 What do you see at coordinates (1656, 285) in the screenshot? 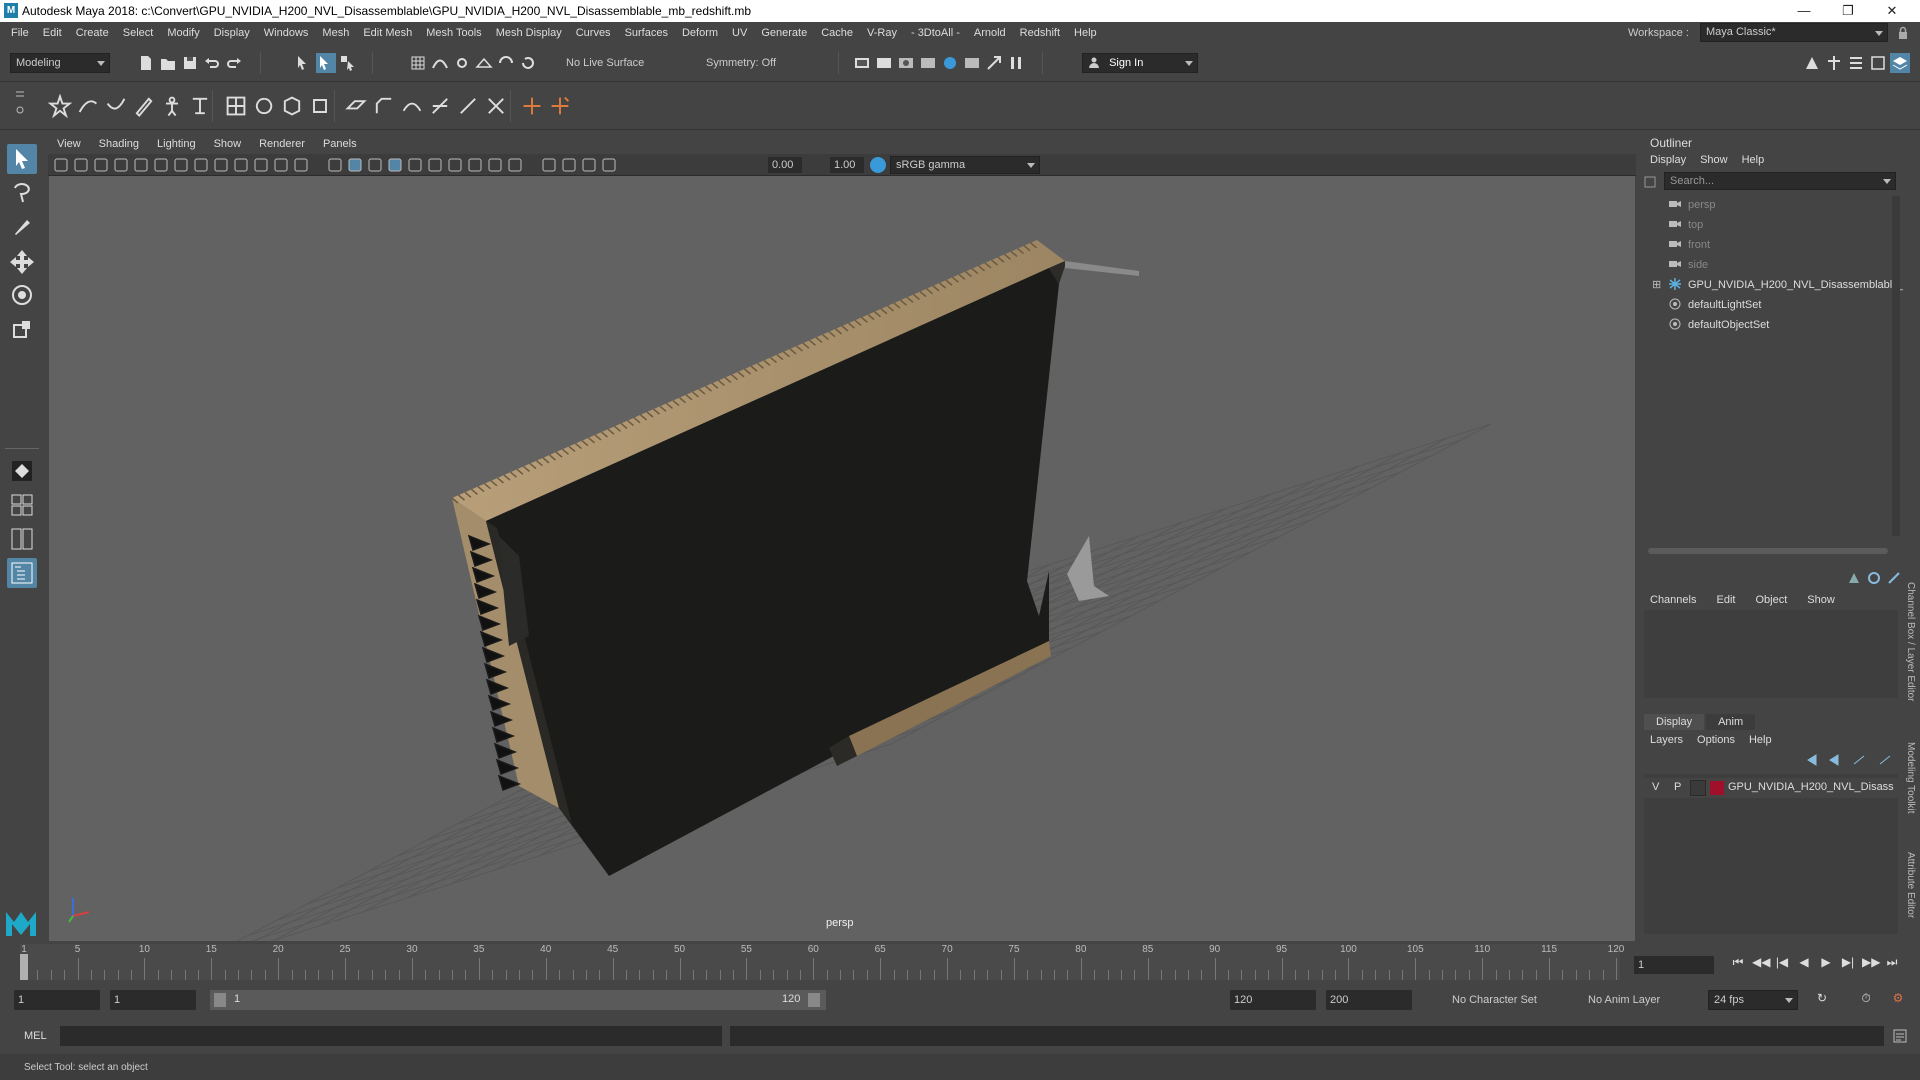
I see `expand-icon: ⊞` at bounding box center [1656, 285].